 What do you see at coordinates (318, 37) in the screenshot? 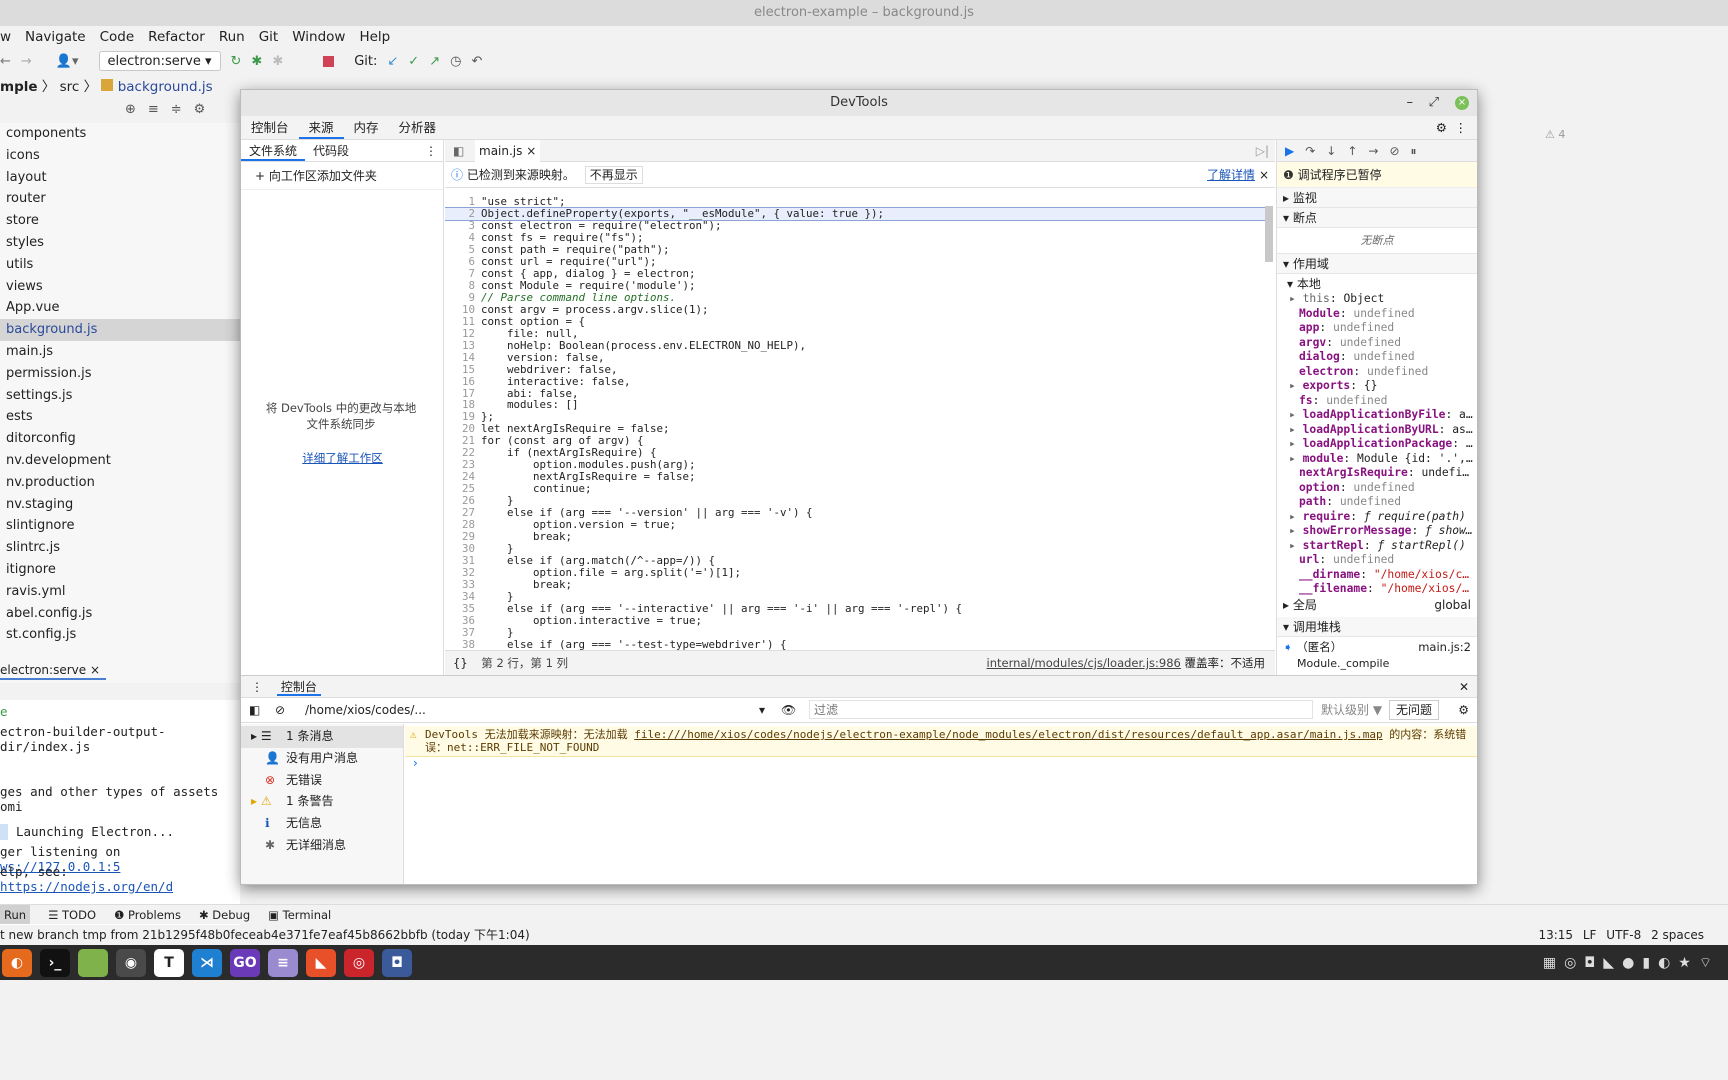
I see `menu-window: Window` at bounding box center [318, 37].